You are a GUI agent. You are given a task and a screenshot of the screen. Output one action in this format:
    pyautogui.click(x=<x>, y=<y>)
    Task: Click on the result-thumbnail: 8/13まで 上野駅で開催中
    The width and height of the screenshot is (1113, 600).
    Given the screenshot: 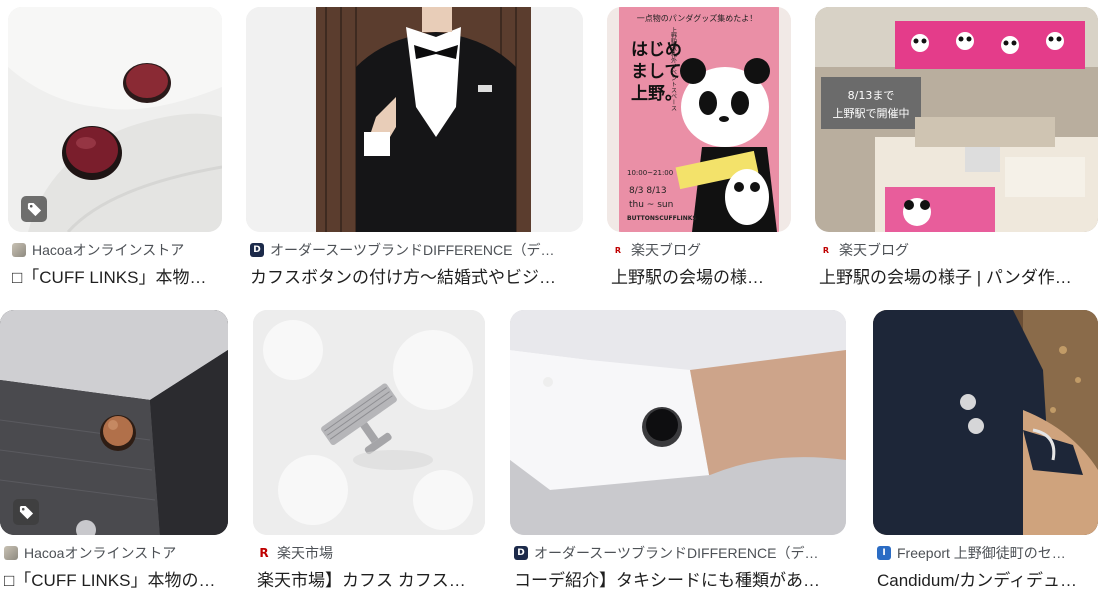 What is the action you would take?
    pyautogui.click(x=956, y=119)
    